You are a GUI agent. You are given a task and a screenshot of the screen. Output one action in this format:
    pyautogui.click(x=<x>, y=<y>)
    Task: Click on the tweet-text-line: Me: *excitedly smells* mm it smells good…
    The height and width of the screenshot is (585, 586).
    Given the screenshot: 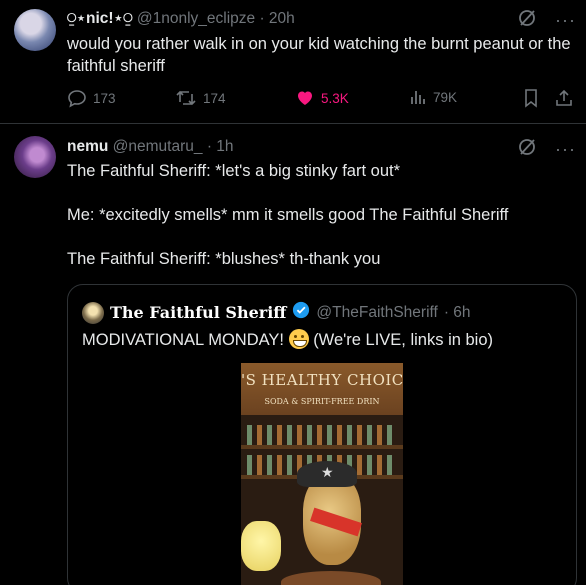 What is the action you would take?
    pyautogui.click(x=288, y=215)
    